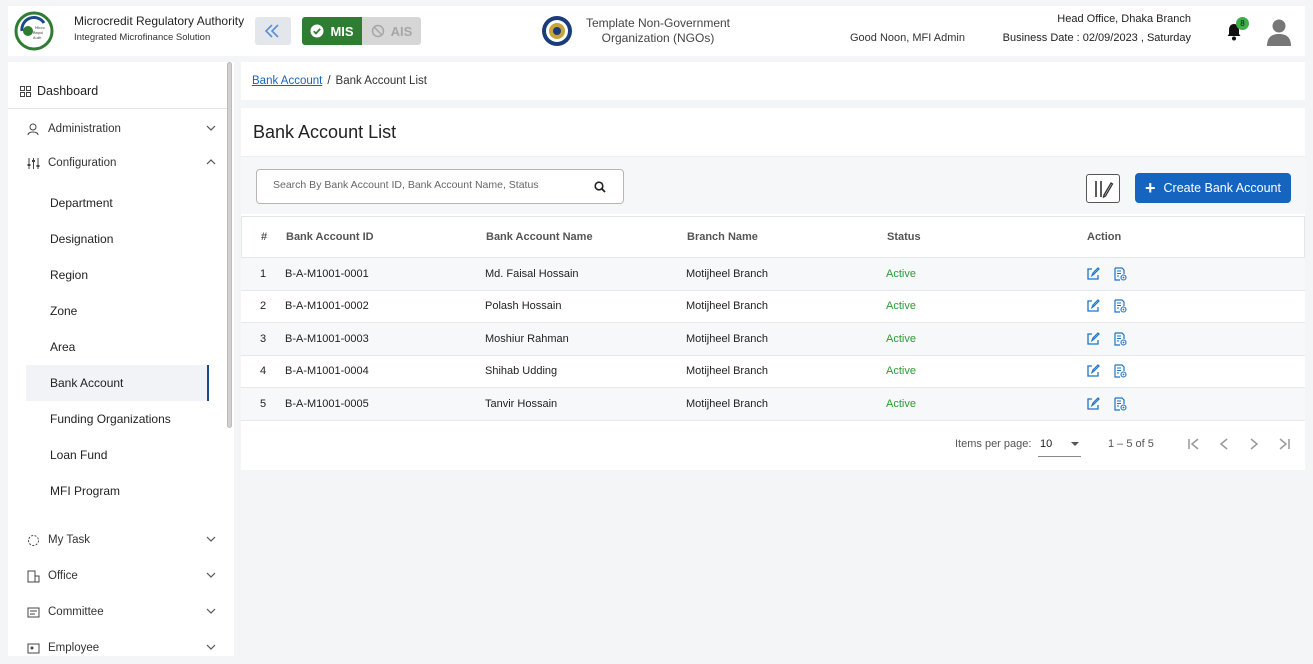  I want to click on sidebar-menu-administration: Administration, so click(121, 129).